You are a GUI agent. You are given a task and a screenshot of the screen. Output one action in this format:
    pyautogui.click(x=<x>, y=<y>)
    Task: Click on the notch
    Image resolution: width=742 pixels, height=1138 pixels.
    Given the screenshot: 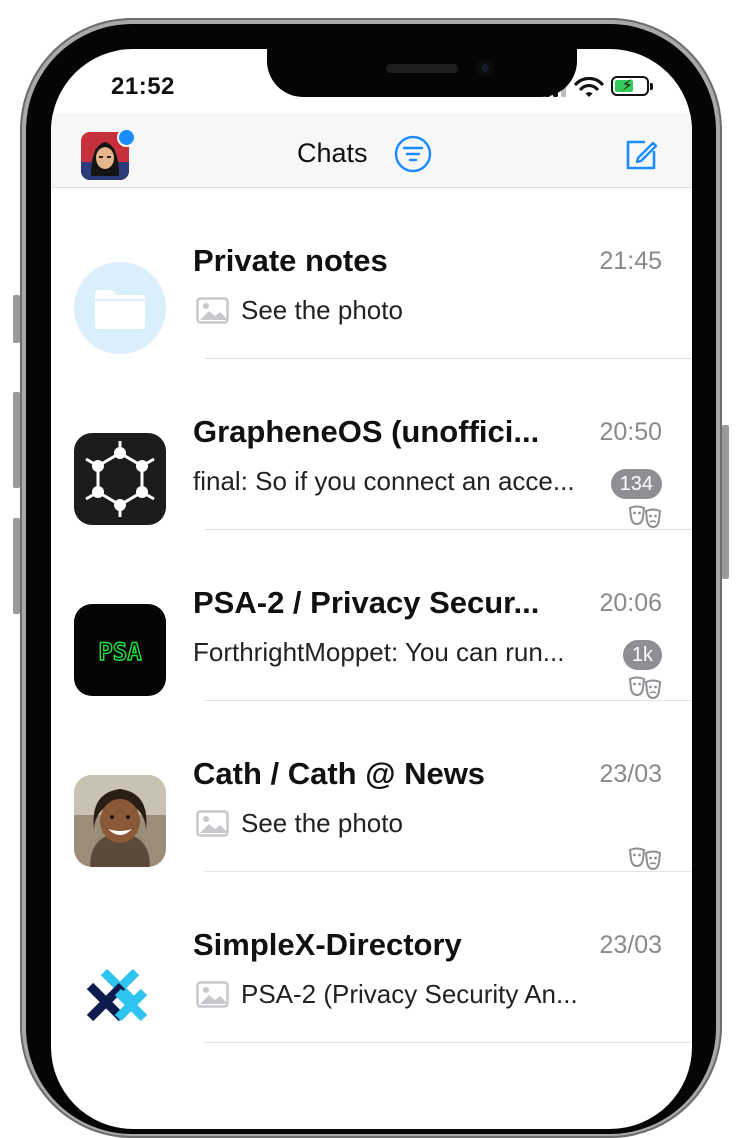 What is the action you would take?
    pyautogui.click(x=422, y=73)
    